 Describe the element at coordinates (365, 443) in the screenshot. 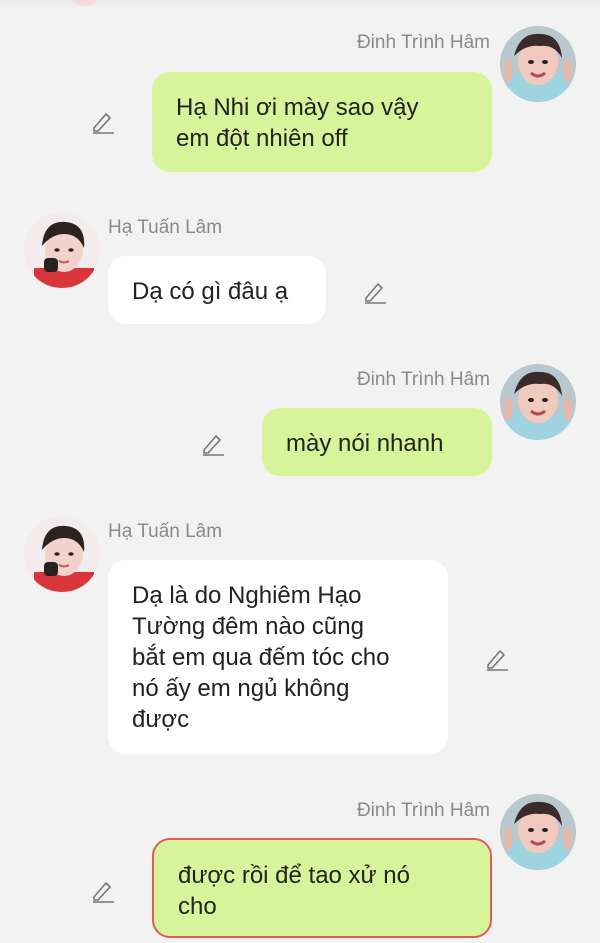

I see `message-text: mày nói nhanh` at that location.